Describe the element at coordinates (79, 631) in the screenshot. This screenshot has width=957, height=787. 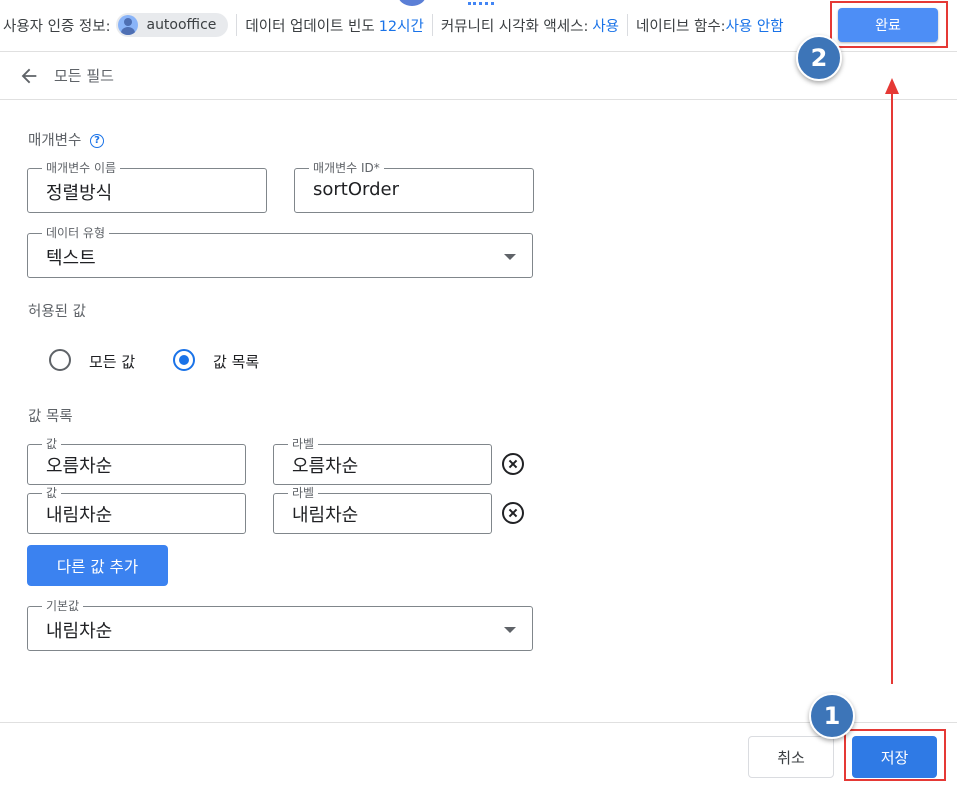
I see `default-value-text: 내림차순` at that location.